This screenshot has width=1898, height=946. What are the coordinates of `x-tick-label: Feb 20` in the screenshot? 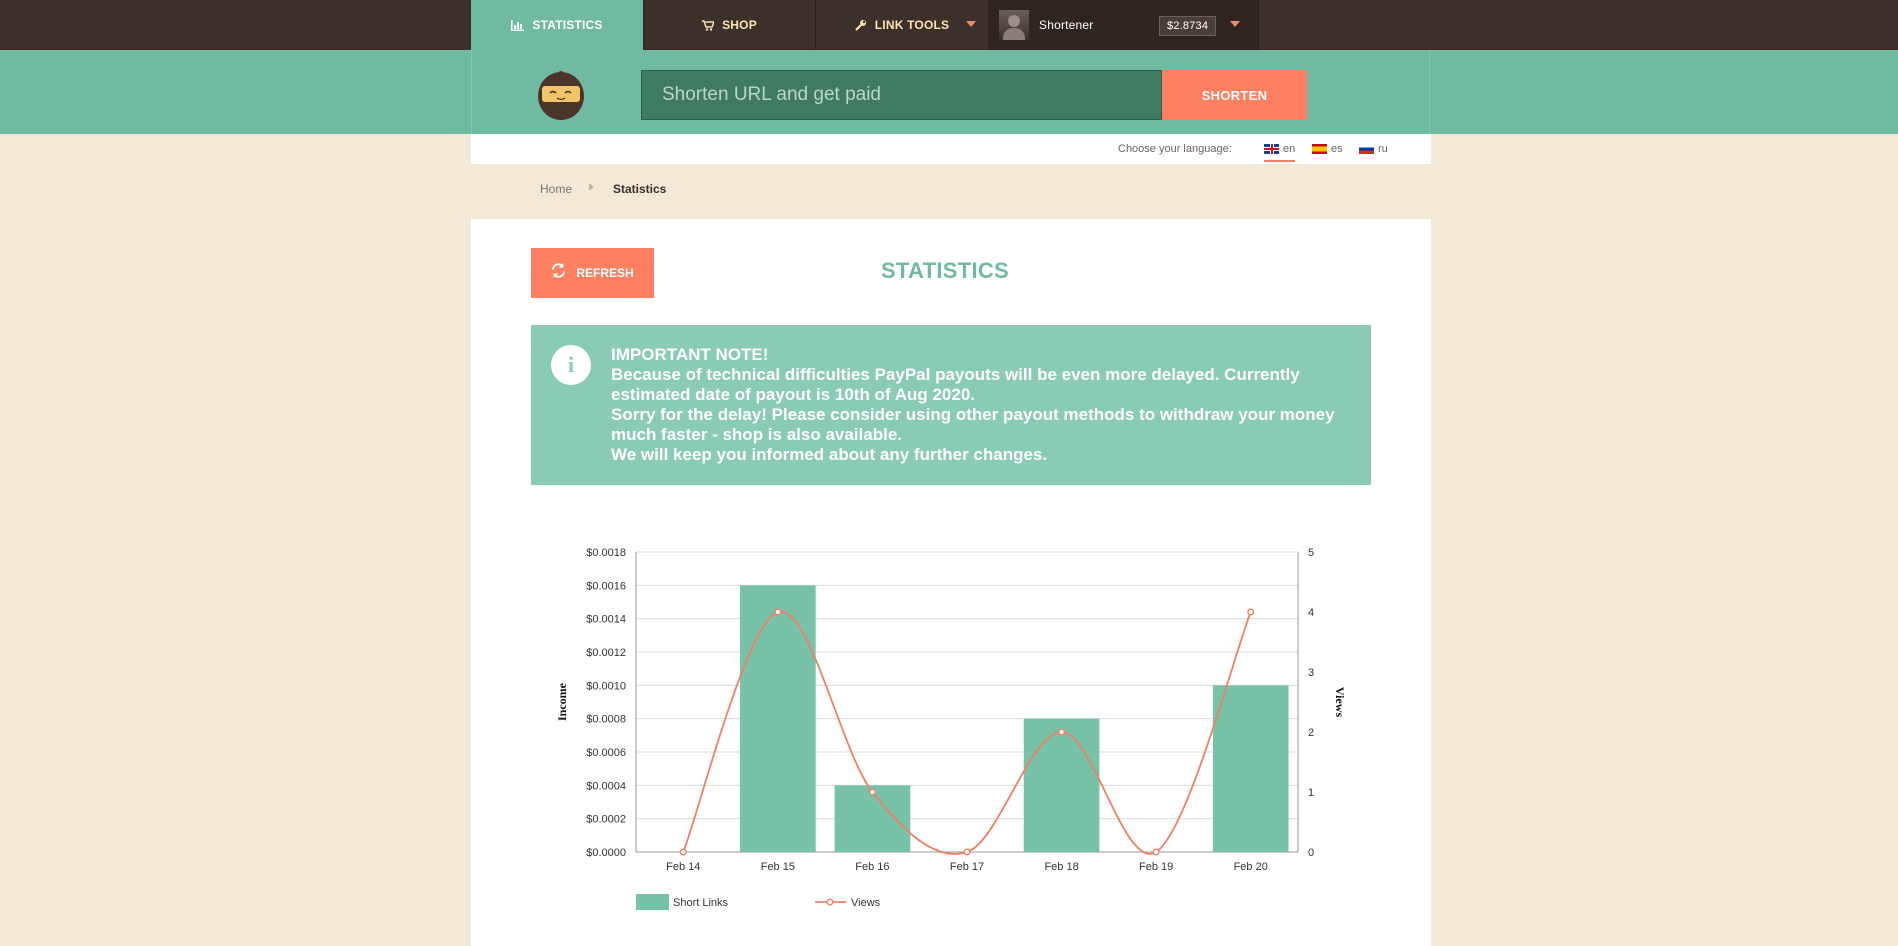 It's located at (1251, 867).